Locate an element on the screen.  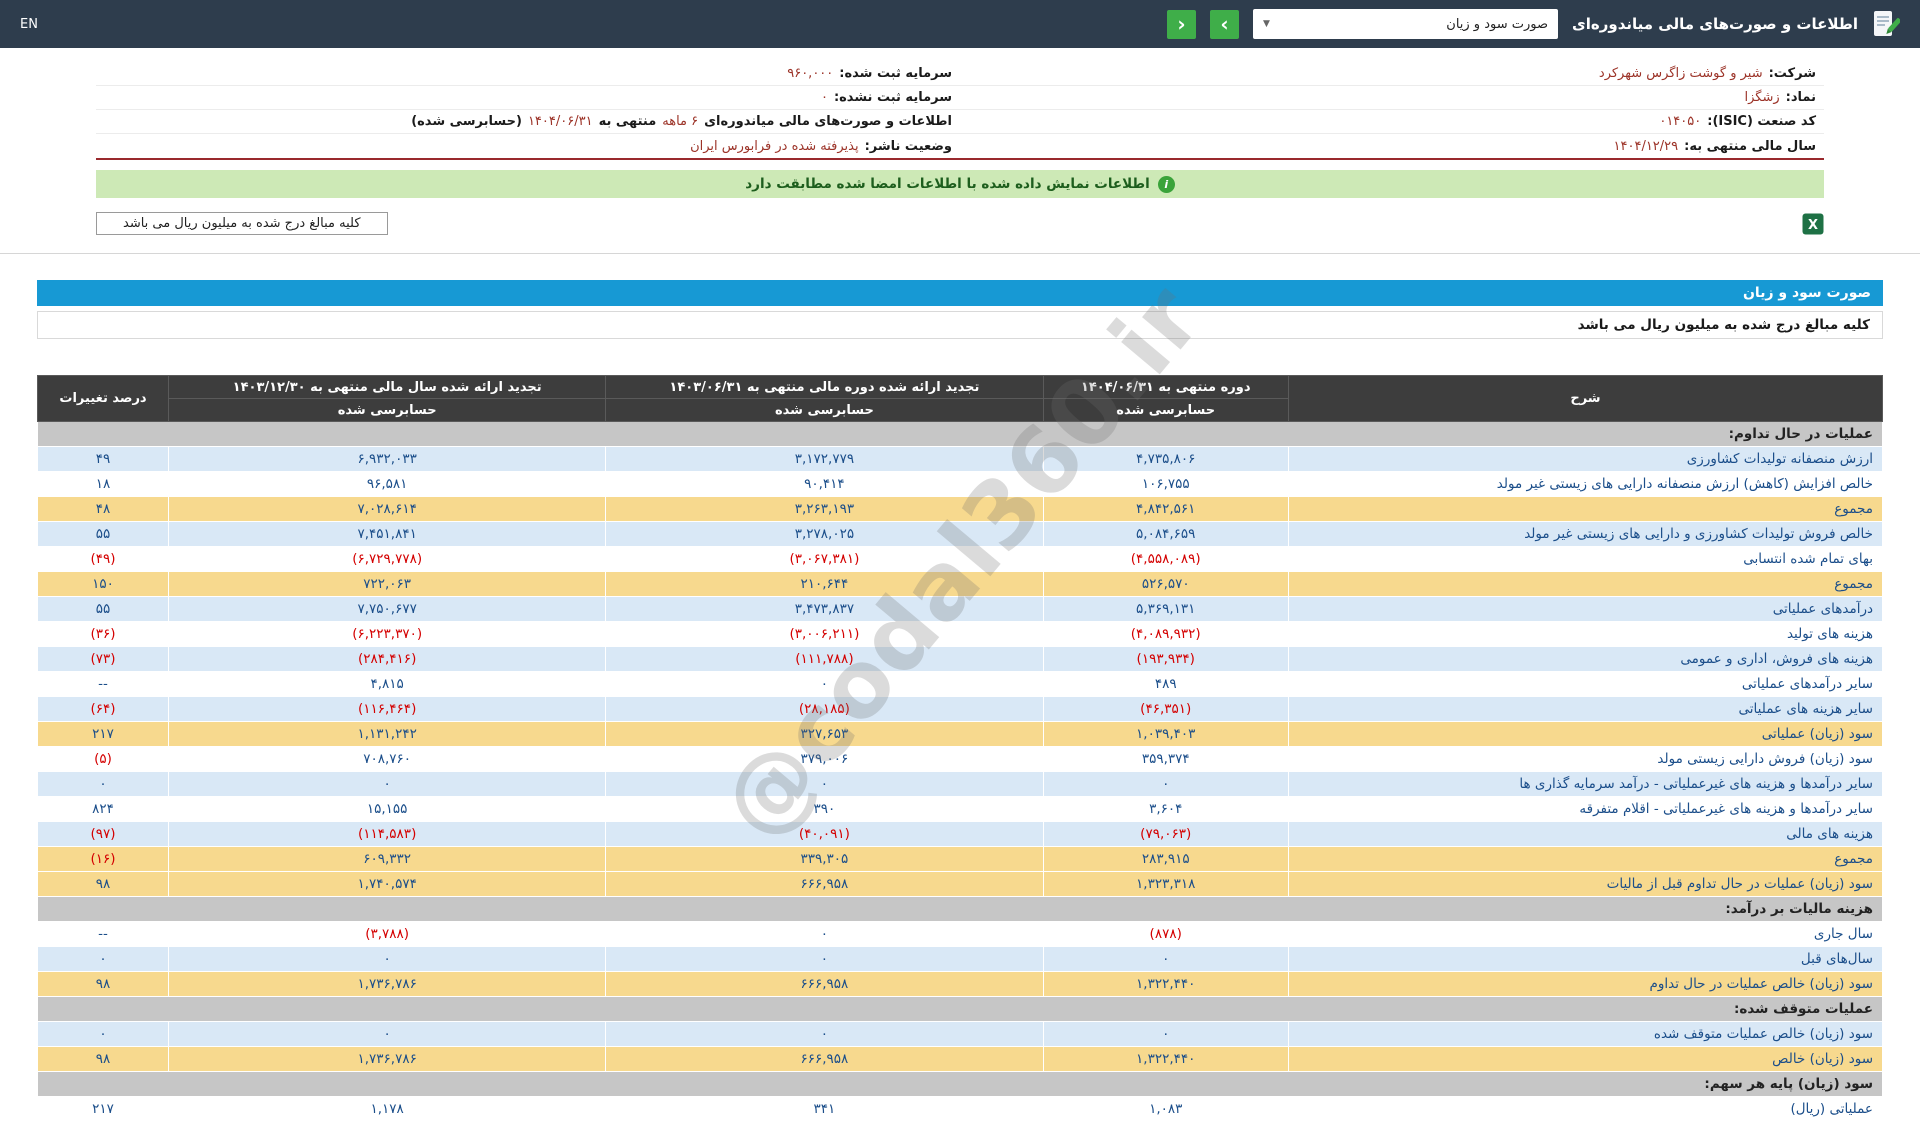
table-row: مجموع ۲۸۳,۹۱۵ ۳۳۹,۳۰۵ ۶۰۹,۳۳۲ (۱۶) is located at coordinates (960, 859).